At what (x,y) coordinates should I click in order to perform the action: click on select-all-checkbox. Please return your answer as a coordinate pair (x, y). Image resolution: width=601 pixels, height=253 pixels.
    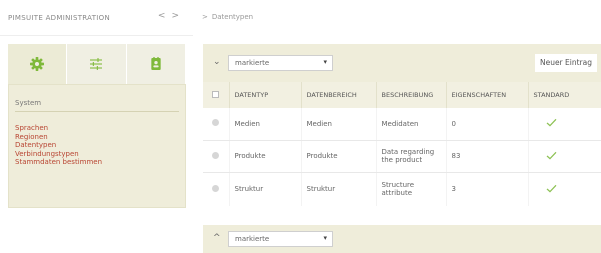
    Looking at the image, I should click on (216, 94).